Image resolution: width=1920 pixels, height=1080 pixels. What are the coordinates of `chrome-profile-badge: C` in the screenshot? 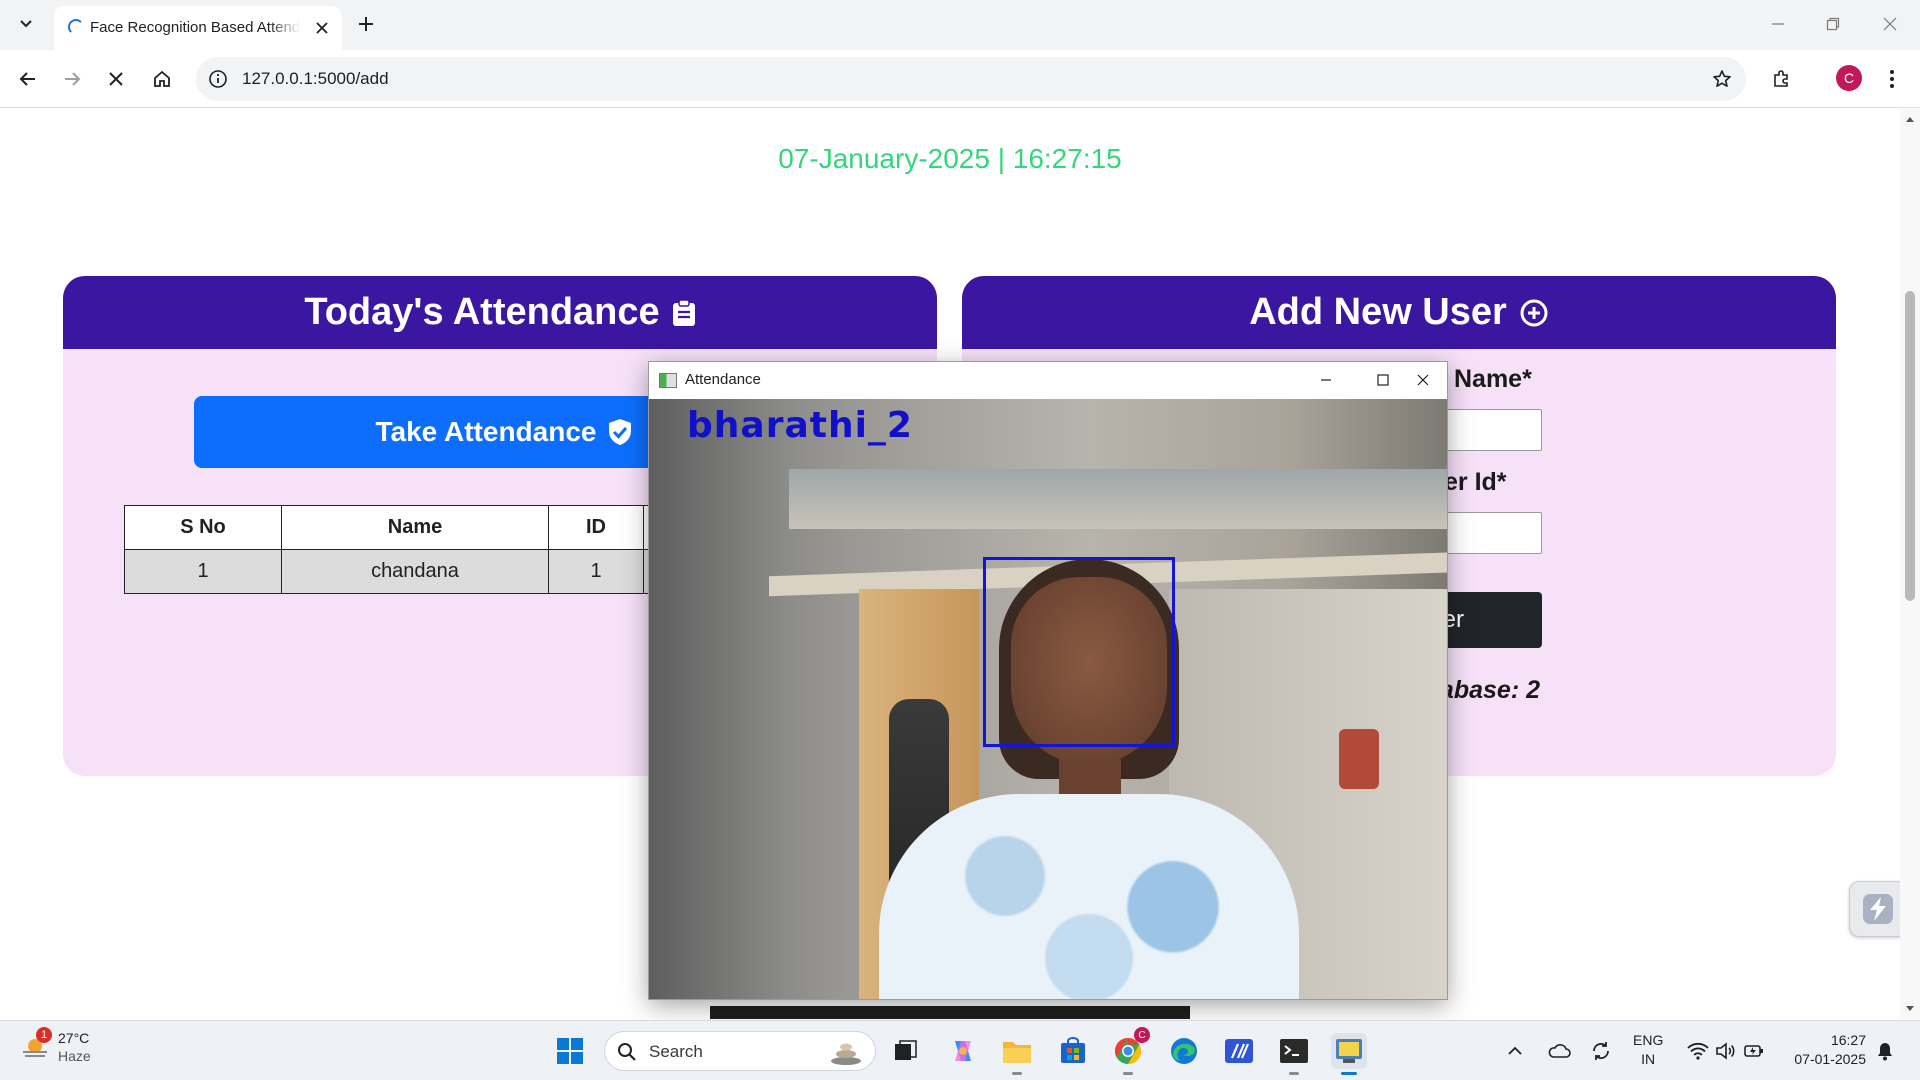 It's located at (1142, 1035).